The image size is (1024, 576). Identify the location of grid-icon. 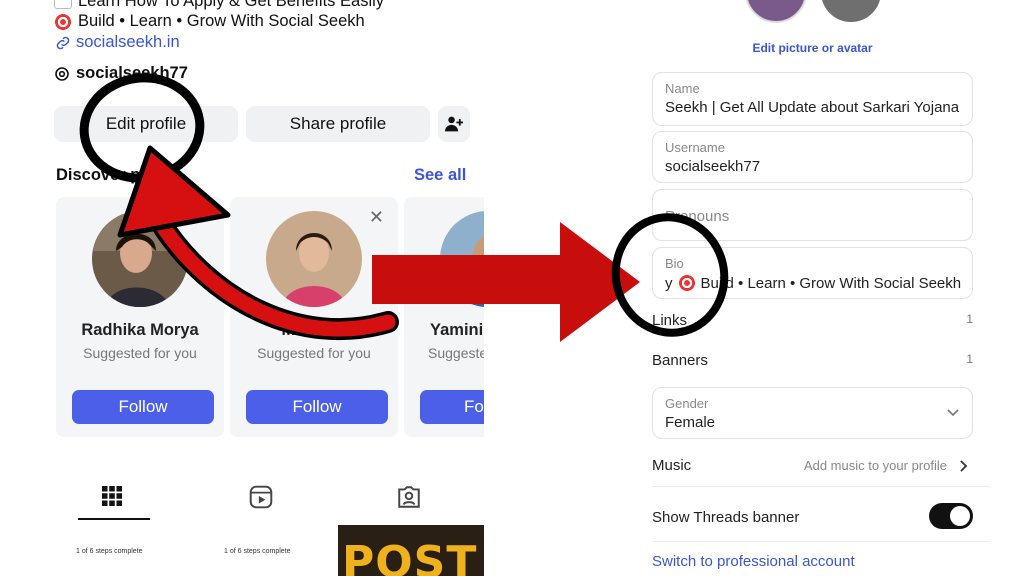
(112, 496).